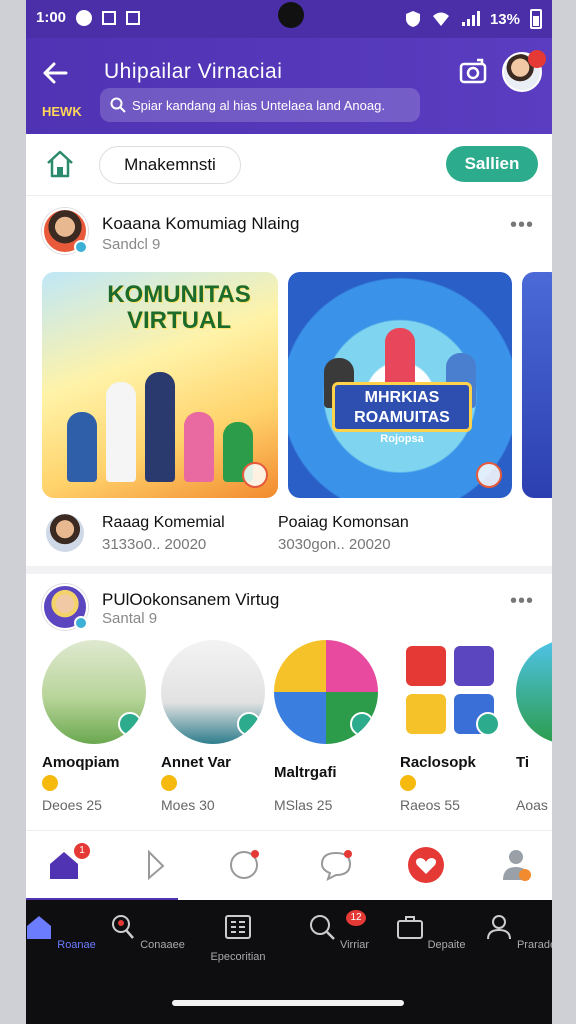  What do you see at coordinates (537, 385) in the screenshot?
I see `media-card-partial` at bounding box center [537, 385].